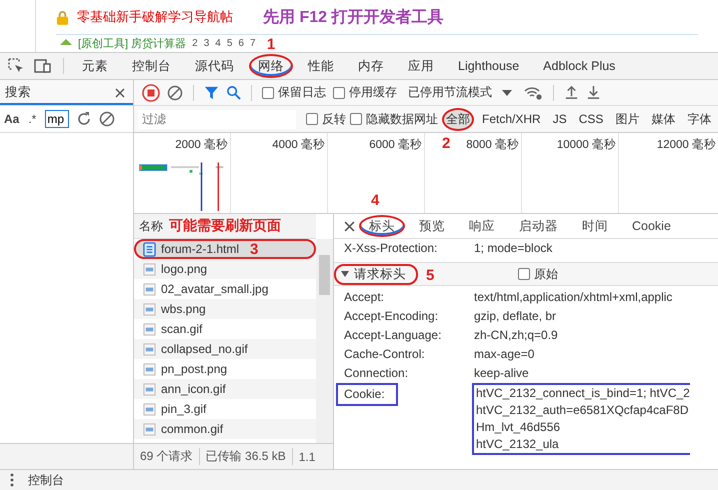 This screenshot has height=490, width=718. I want to click on request-row: logo.png, so click(225, 269).